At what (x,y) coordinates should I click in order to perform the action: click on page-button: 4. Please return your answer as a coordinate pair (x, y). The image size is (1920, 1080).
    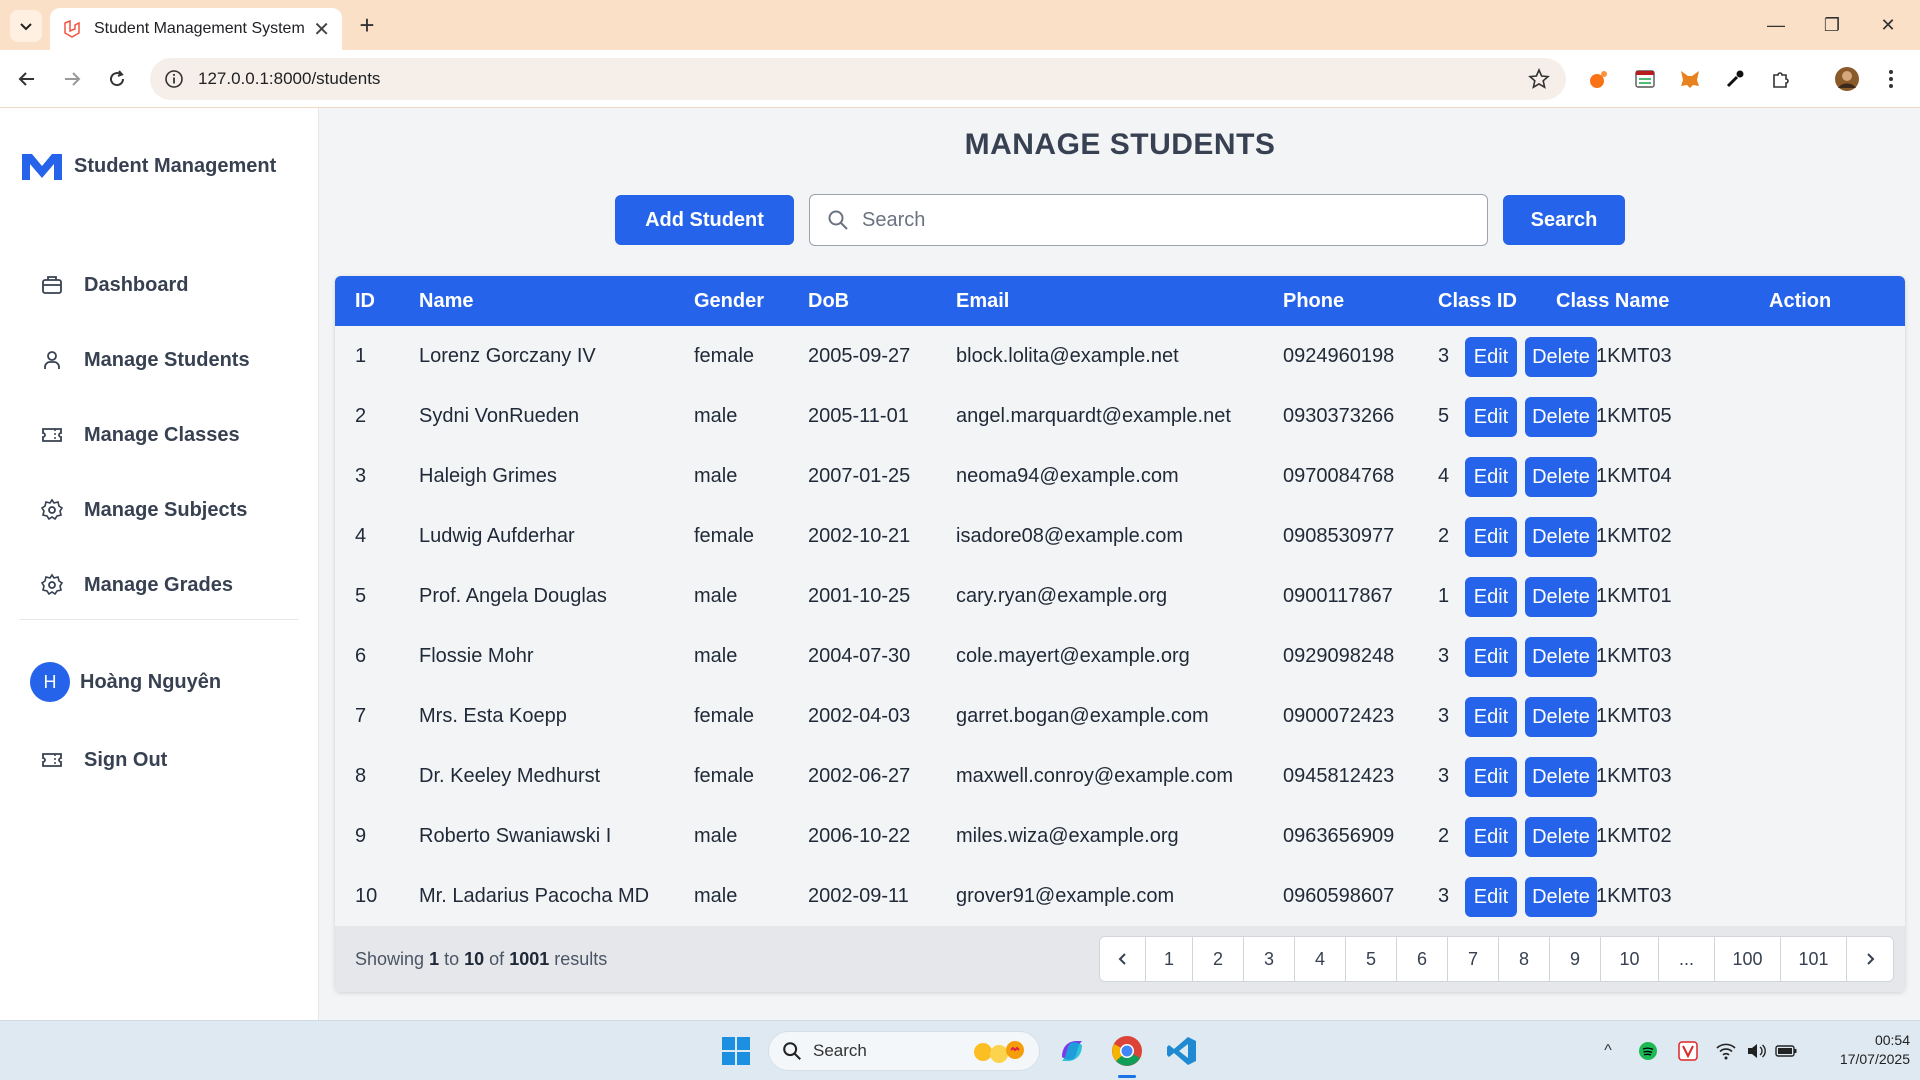
    Looking at the image, I should click on (1320, 959).